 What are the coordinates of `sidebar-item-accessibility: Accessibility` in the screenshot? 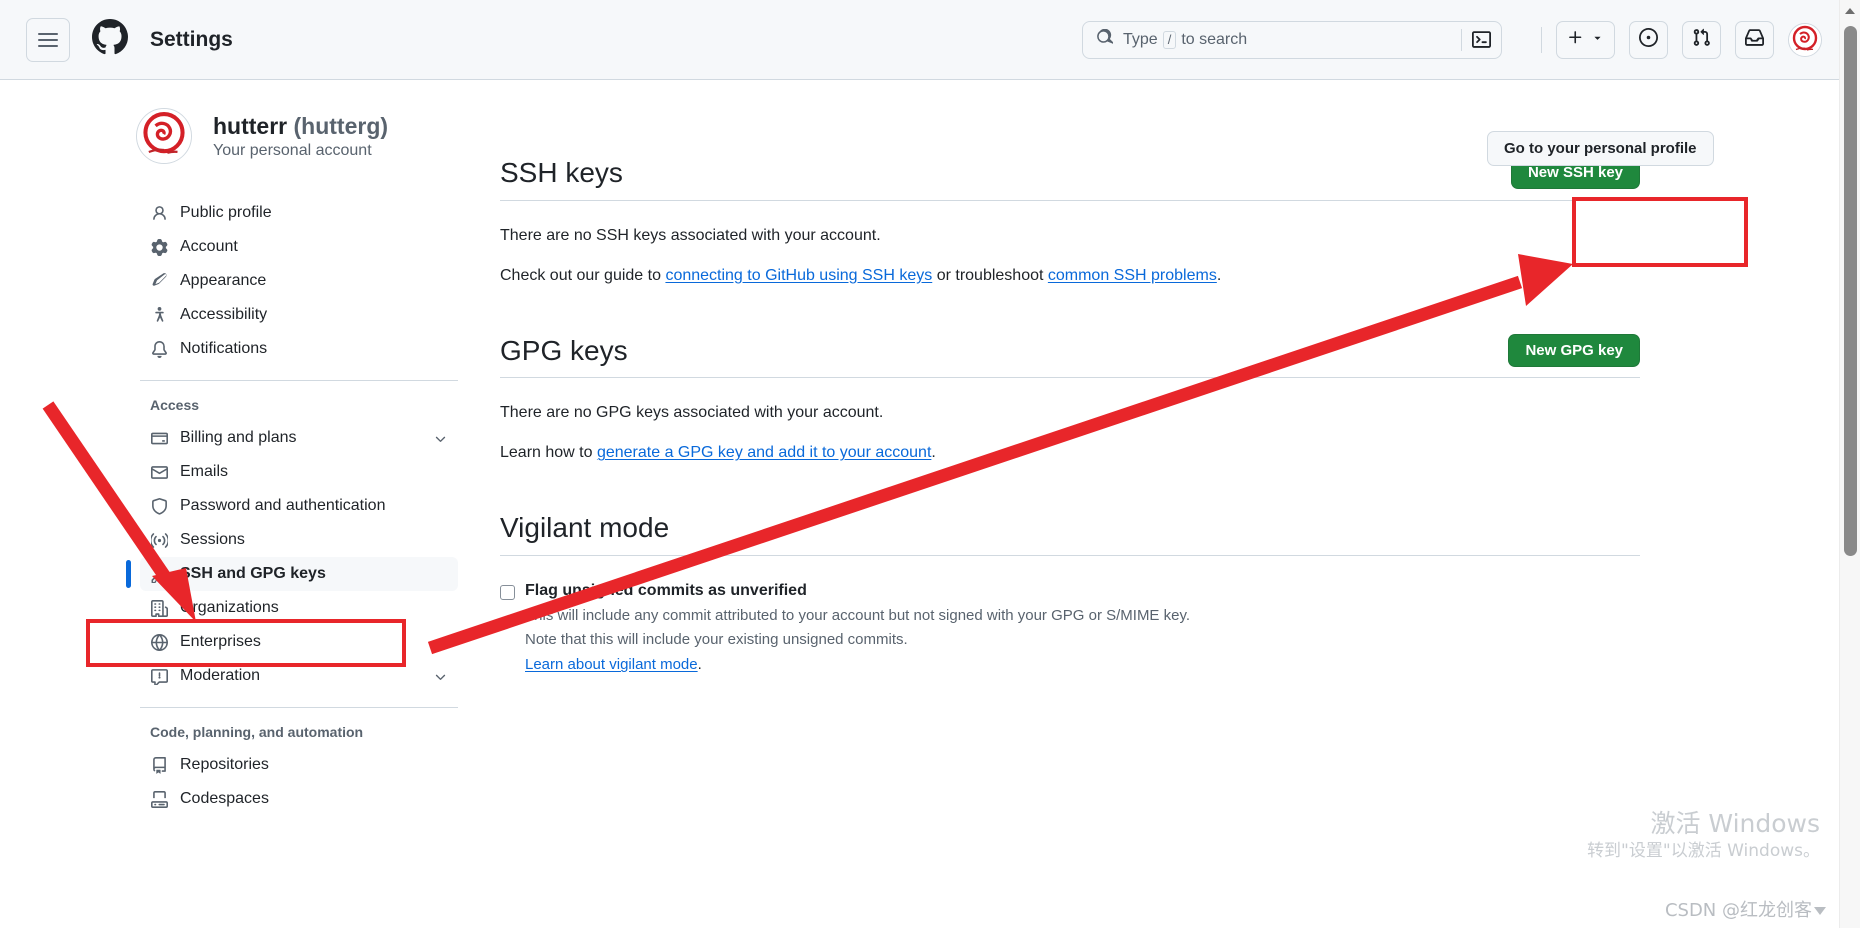 It's located at (299, 315).